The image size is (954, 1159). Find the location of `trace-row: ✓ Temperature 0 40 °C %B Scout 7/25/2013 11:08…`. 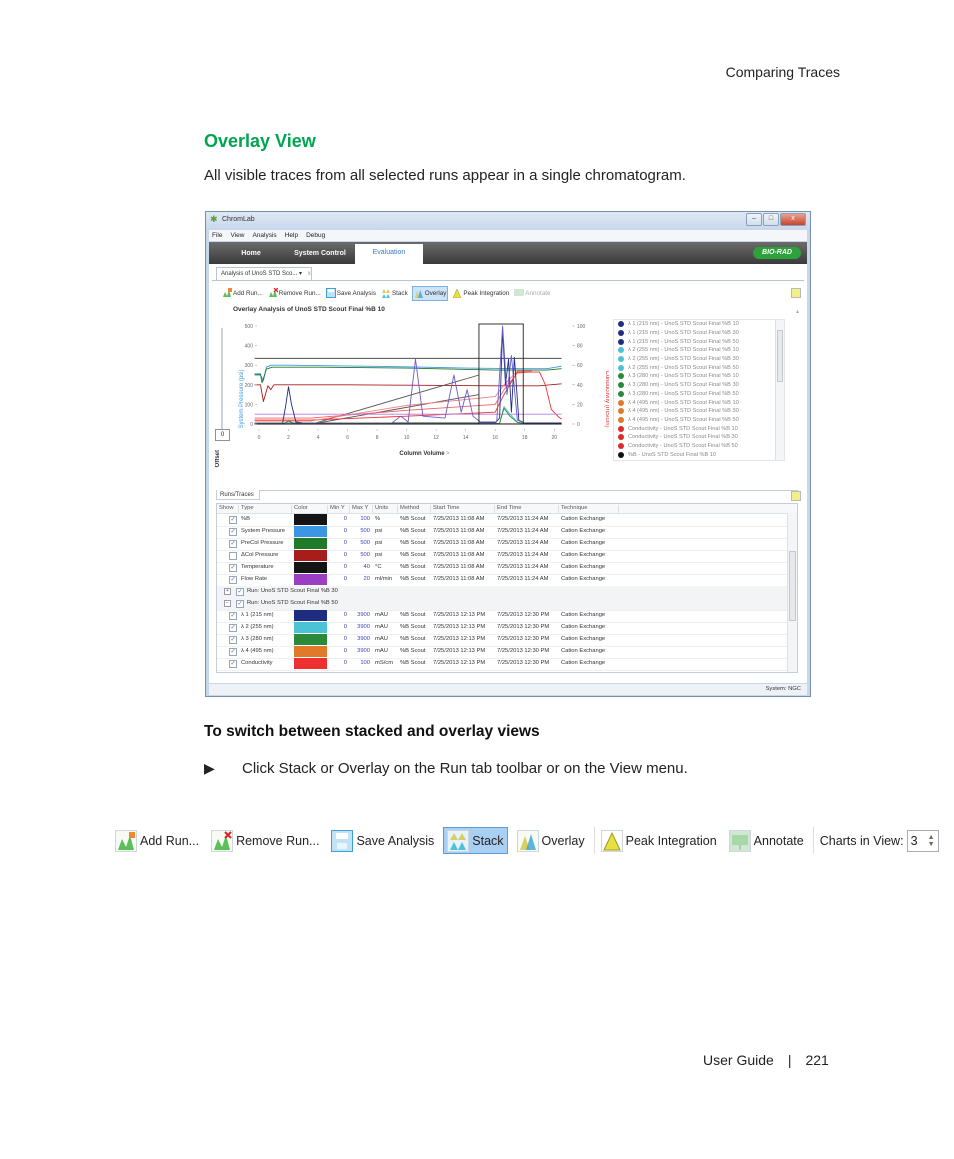

trace-row: ✓ Temperature 0 40 °C %B Scout 7/25/2013 11:08… is located at coordinates (502, 568).